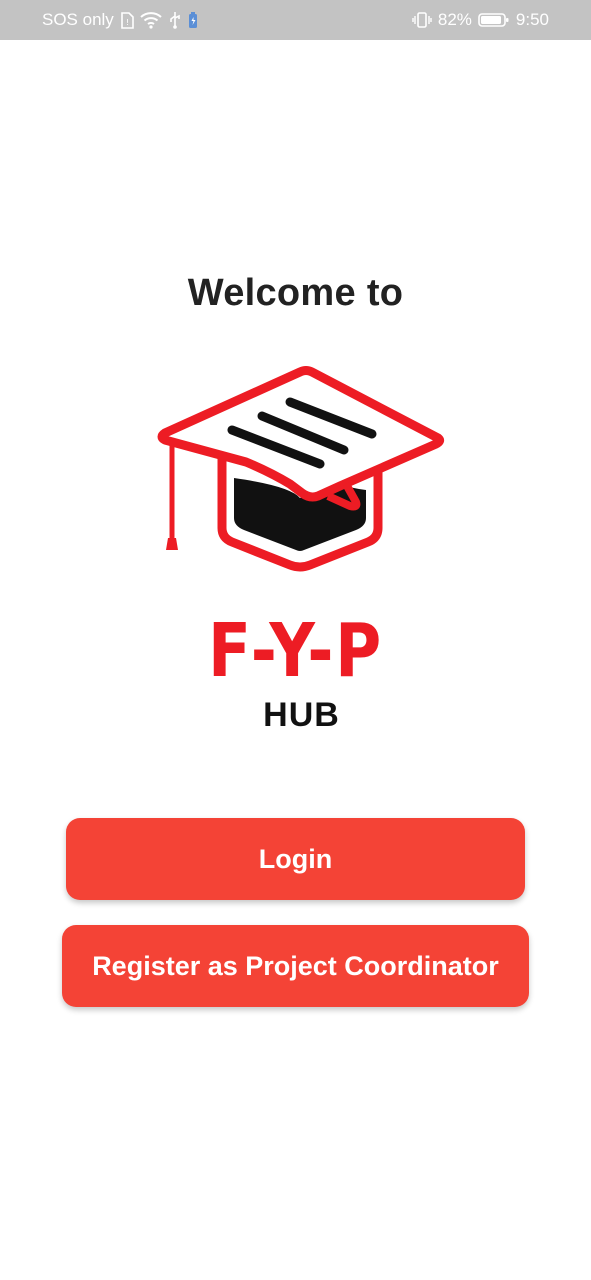  I want to click on register-coordinator-button: Register as Project Coordinator, so click(295, 966).